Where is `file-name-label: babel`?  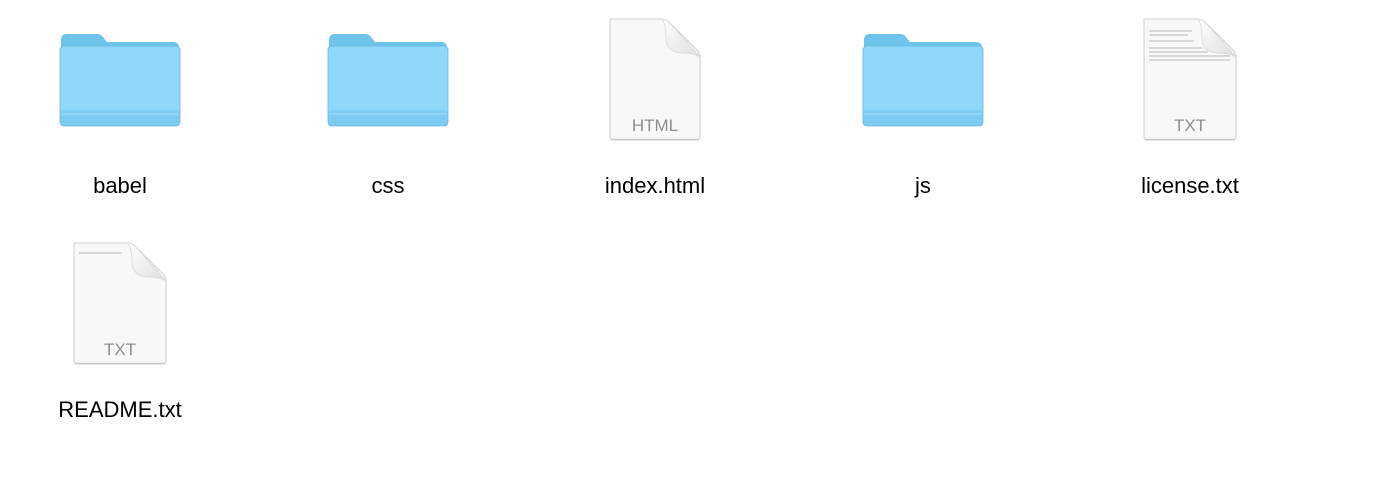 file-name-label: babel is located at coordinates (120, 185).